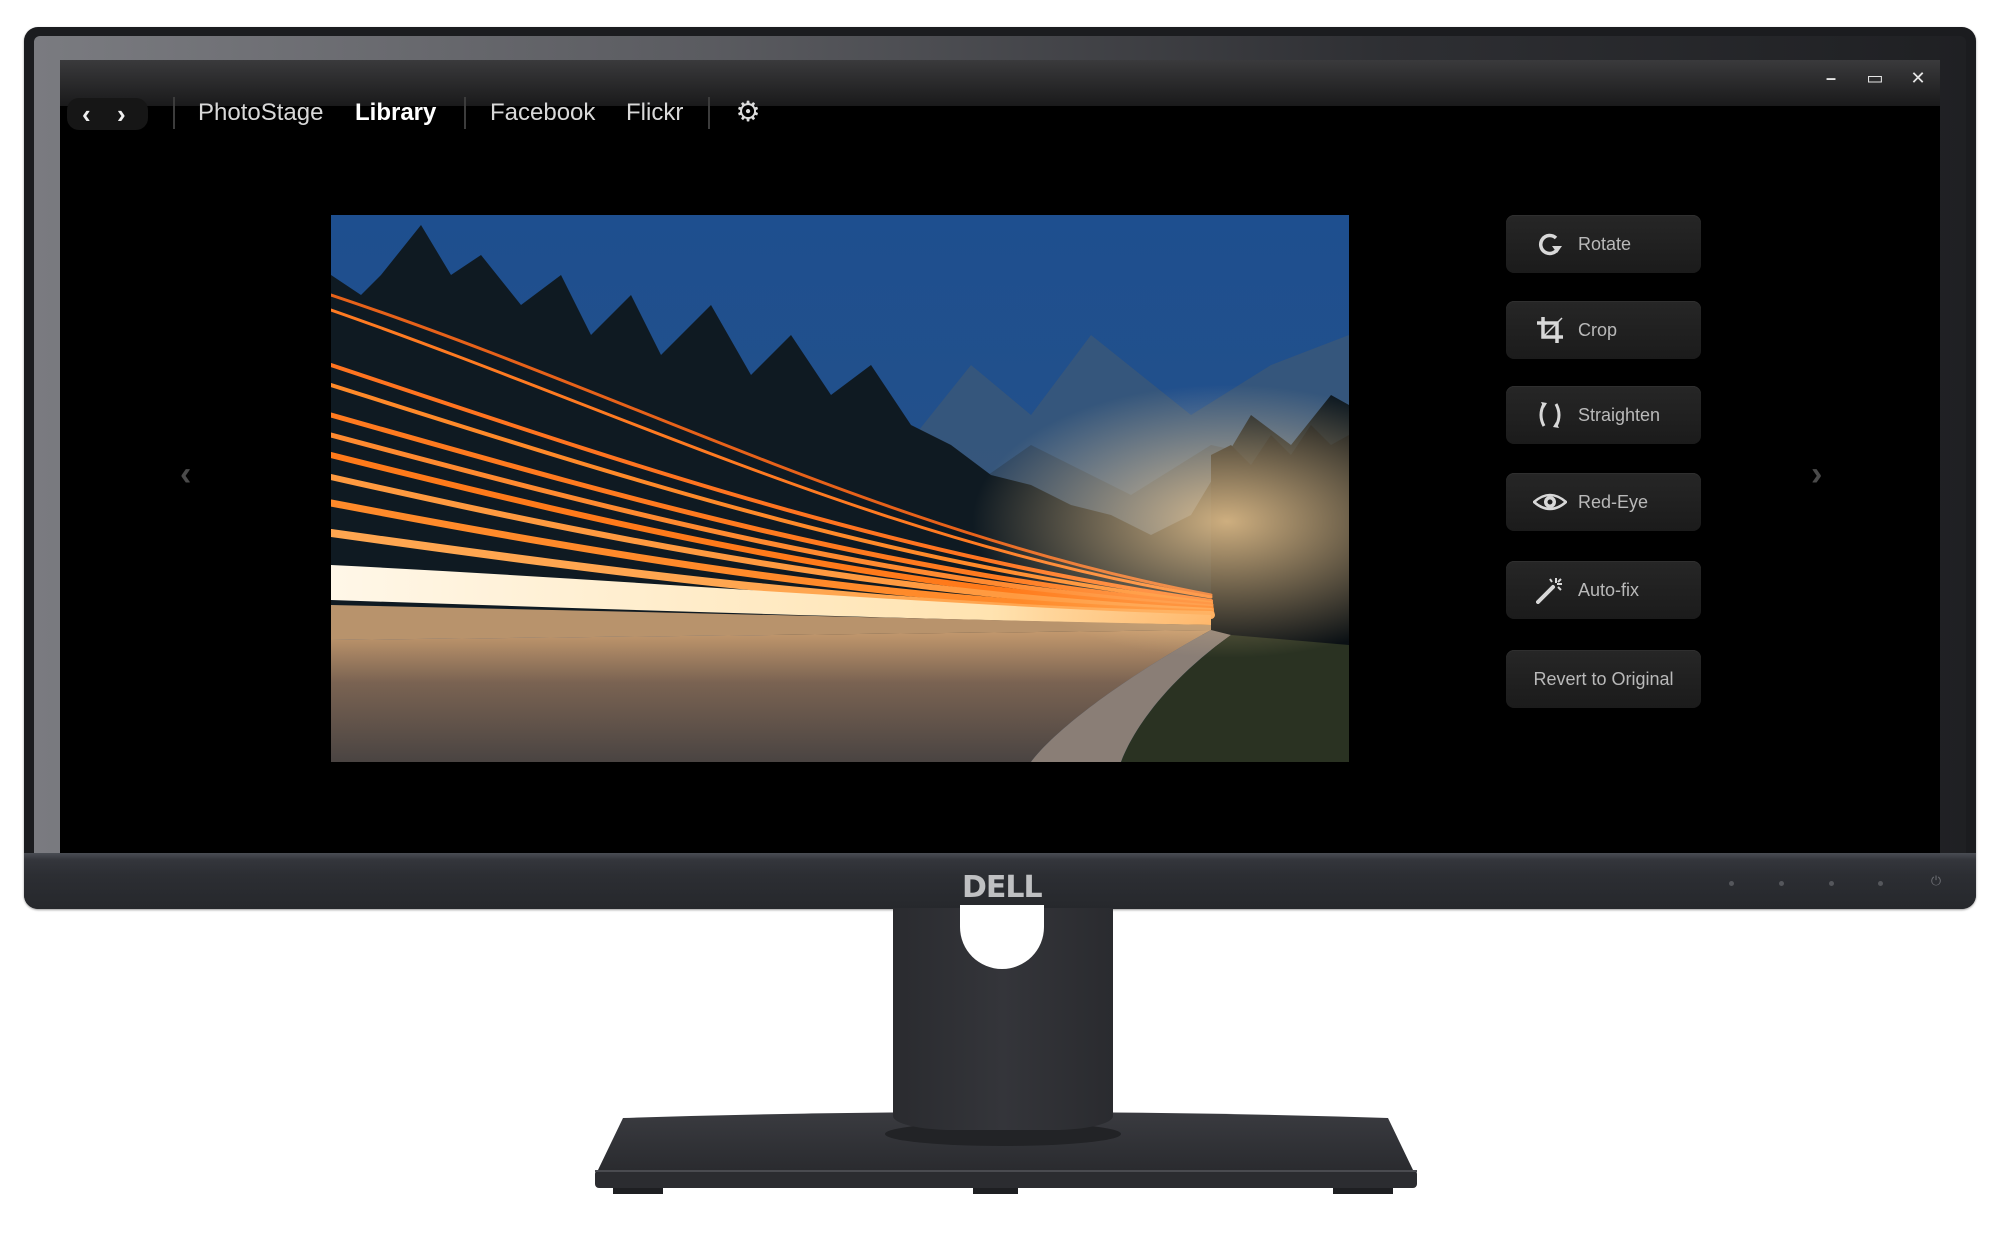 The width and height of the screenshot is (2000, 1234). What do you see at coordinates (1609, 590) in the screenshot?
I see `auto-fix-label: Auto-fix` at bounding box center [1609, 590].